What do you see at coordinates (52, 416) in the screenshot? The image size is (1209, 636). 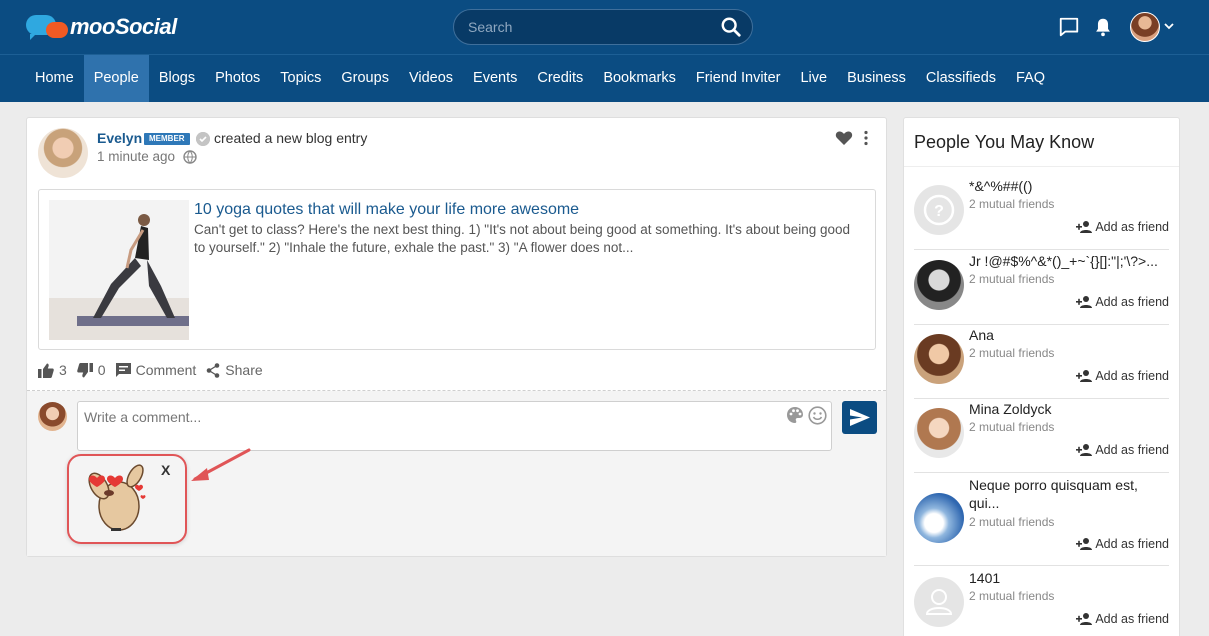 I see `commenter-avatar` at bounding box center [52, 416].